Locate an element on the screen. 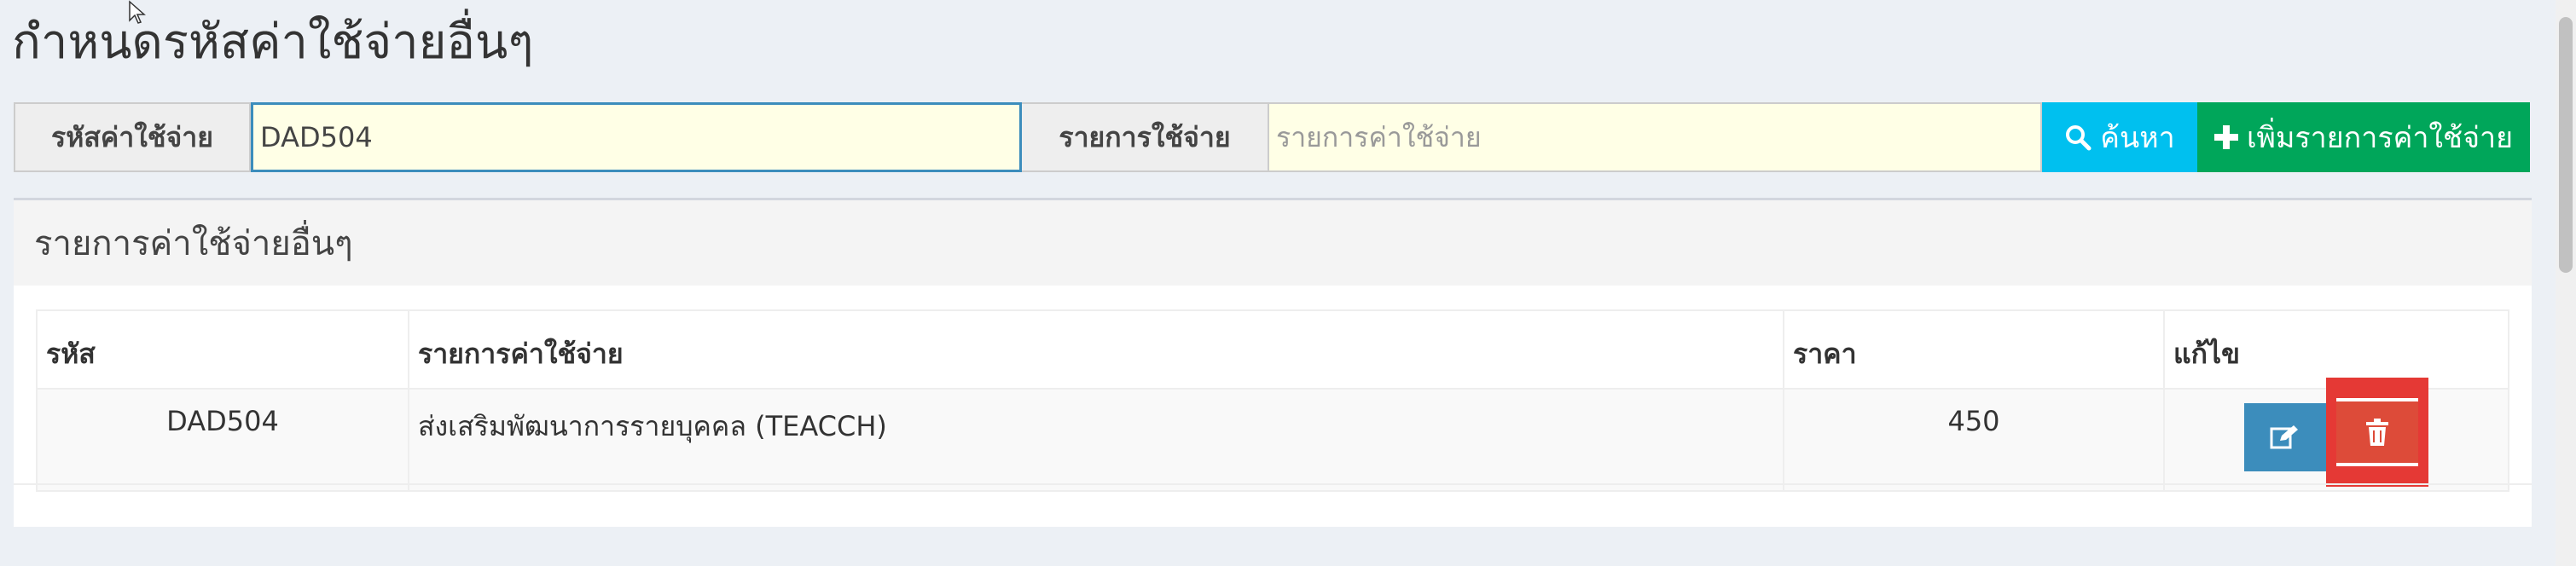 The image size is (2576, 566). row-actions is located at coordinates (2336, 435).